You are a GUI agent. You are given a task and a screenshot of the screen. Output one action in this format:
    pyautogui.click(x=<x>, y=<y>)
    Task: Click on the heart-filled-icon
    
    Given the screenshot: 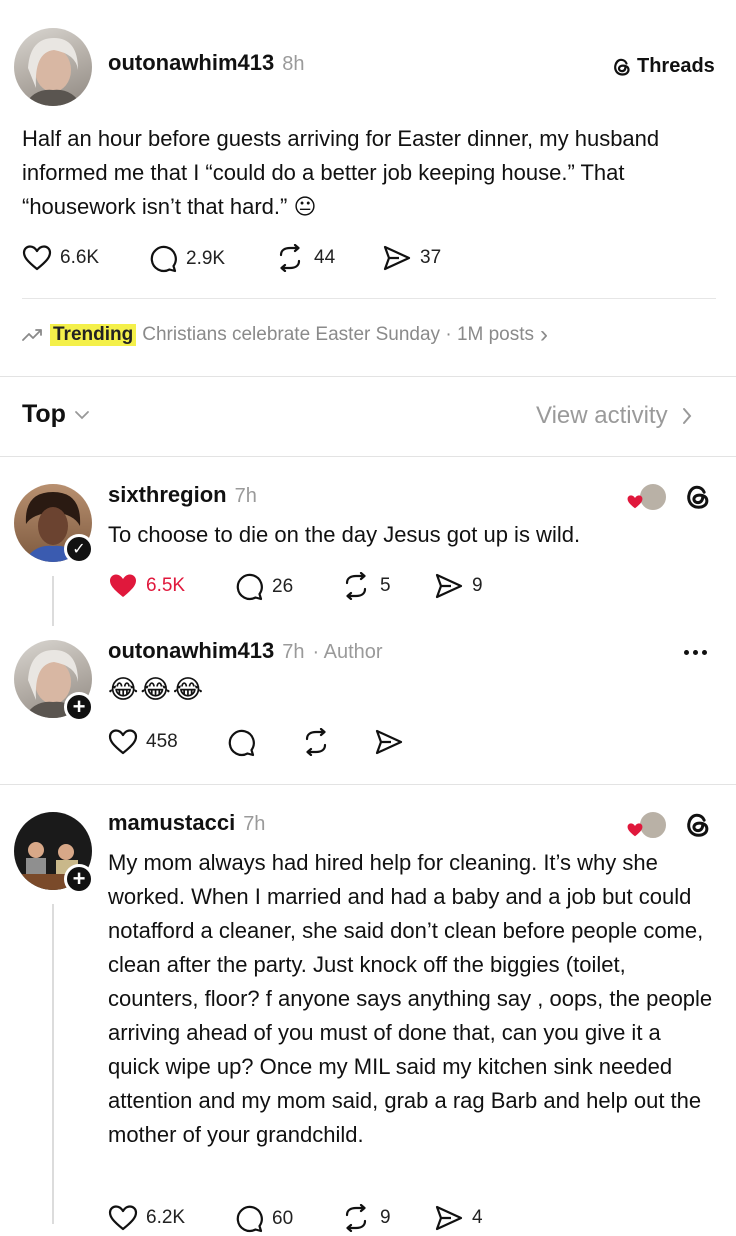 What is the action you would take?
    pyautogui.click(x=123, y=585)
    